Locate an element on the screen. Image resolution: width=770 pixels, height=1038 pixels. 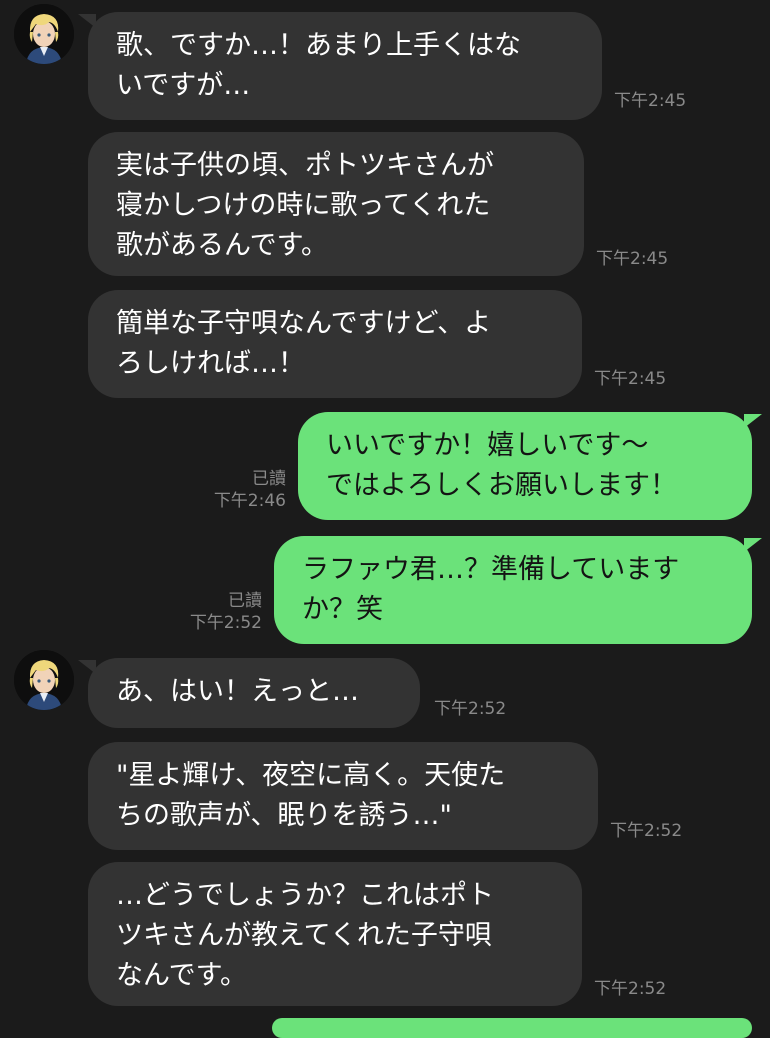
incoming-message: "星よ輝け、夜空に高く。天使た ちの歌声が、眠りを誘う…" is located at coordinates (343, 796).